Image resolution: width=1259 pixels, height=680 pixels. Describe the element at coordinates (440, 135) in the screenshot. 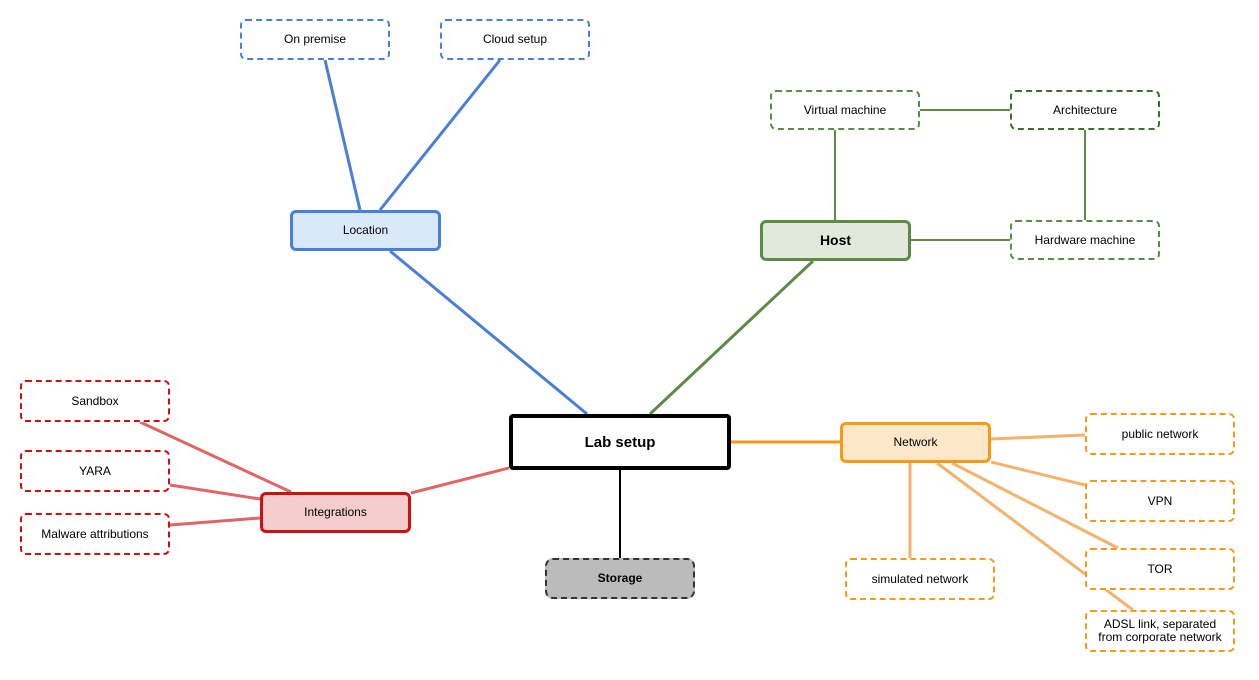

I see `edge-location-cloud-setup` at that location.